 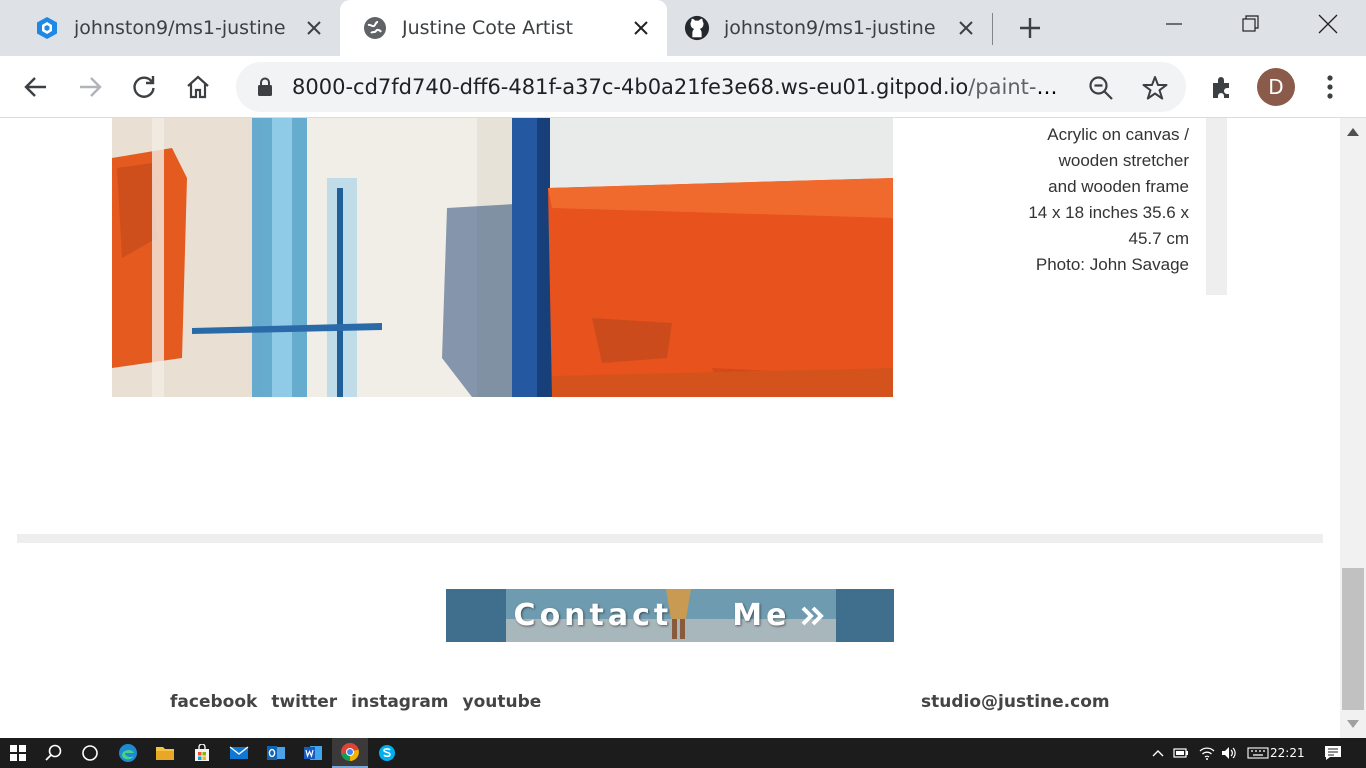 I want to click on task-view-icon, so click(x=90, y=753).